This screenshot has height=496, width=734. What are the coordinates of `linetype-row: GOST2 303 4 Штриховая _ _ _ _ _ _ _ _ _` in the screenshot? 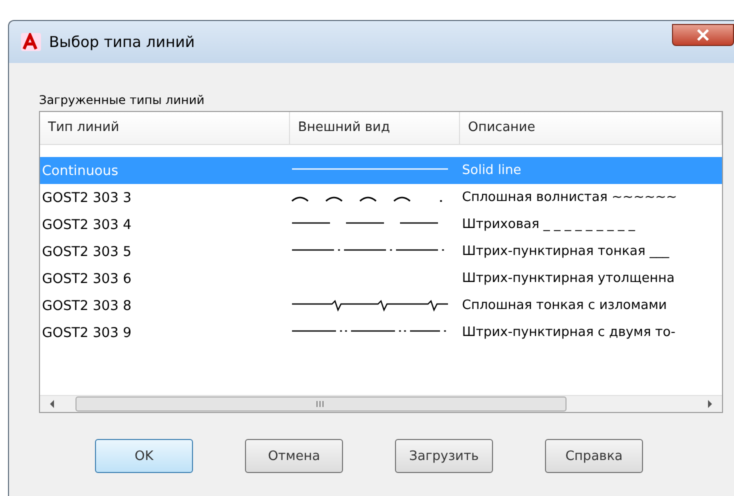 It's located at (381, 224).